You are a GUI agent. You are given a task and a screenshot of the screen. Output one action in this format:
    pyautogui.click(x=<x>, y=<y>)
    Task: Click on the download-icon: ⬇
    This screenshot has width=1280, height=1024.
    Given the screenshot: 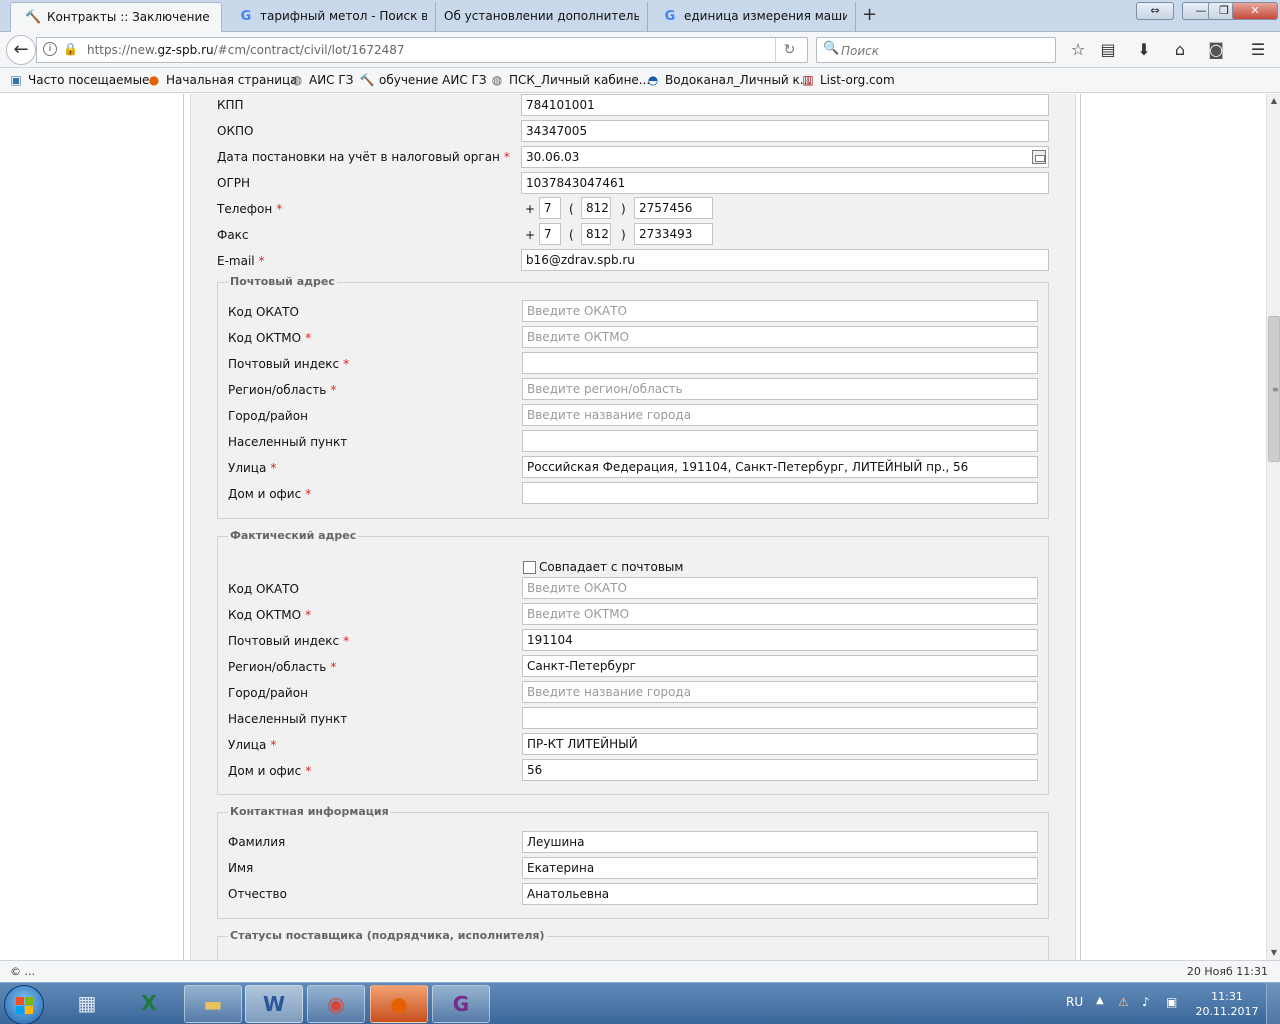 What is the action you would take?
    pyautogui.click(x=1144, y=50)
    